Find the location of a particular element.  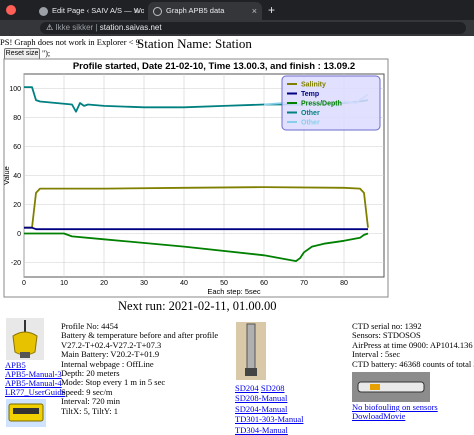

y-tick-label: 20 is located at coordinates (17, 205).